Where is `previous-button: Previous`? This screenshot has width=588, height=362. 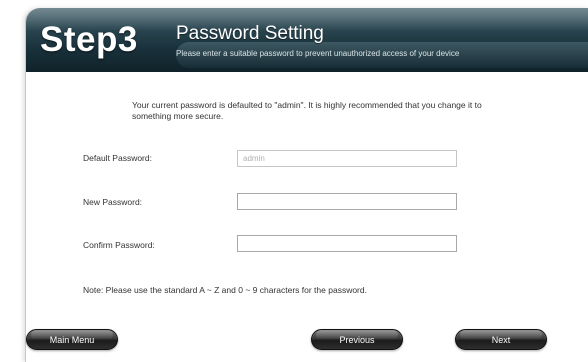 previous-button: Previous is located at coordinates (357, 339).